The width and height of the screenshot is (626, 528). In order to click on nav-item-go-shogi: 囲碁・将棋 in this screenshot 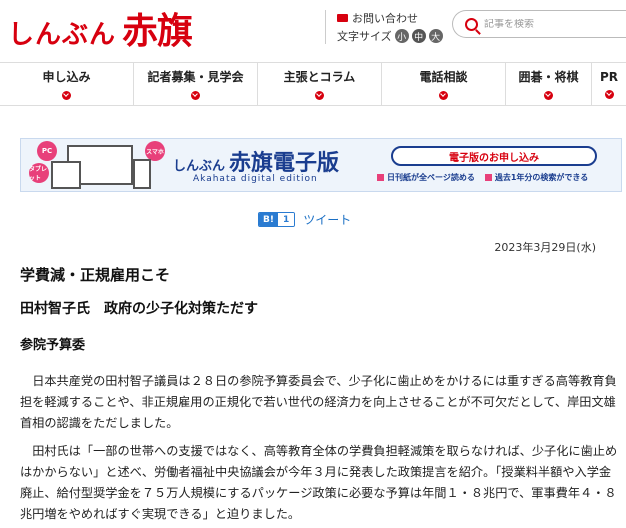, I will do `click(549, 84)`.